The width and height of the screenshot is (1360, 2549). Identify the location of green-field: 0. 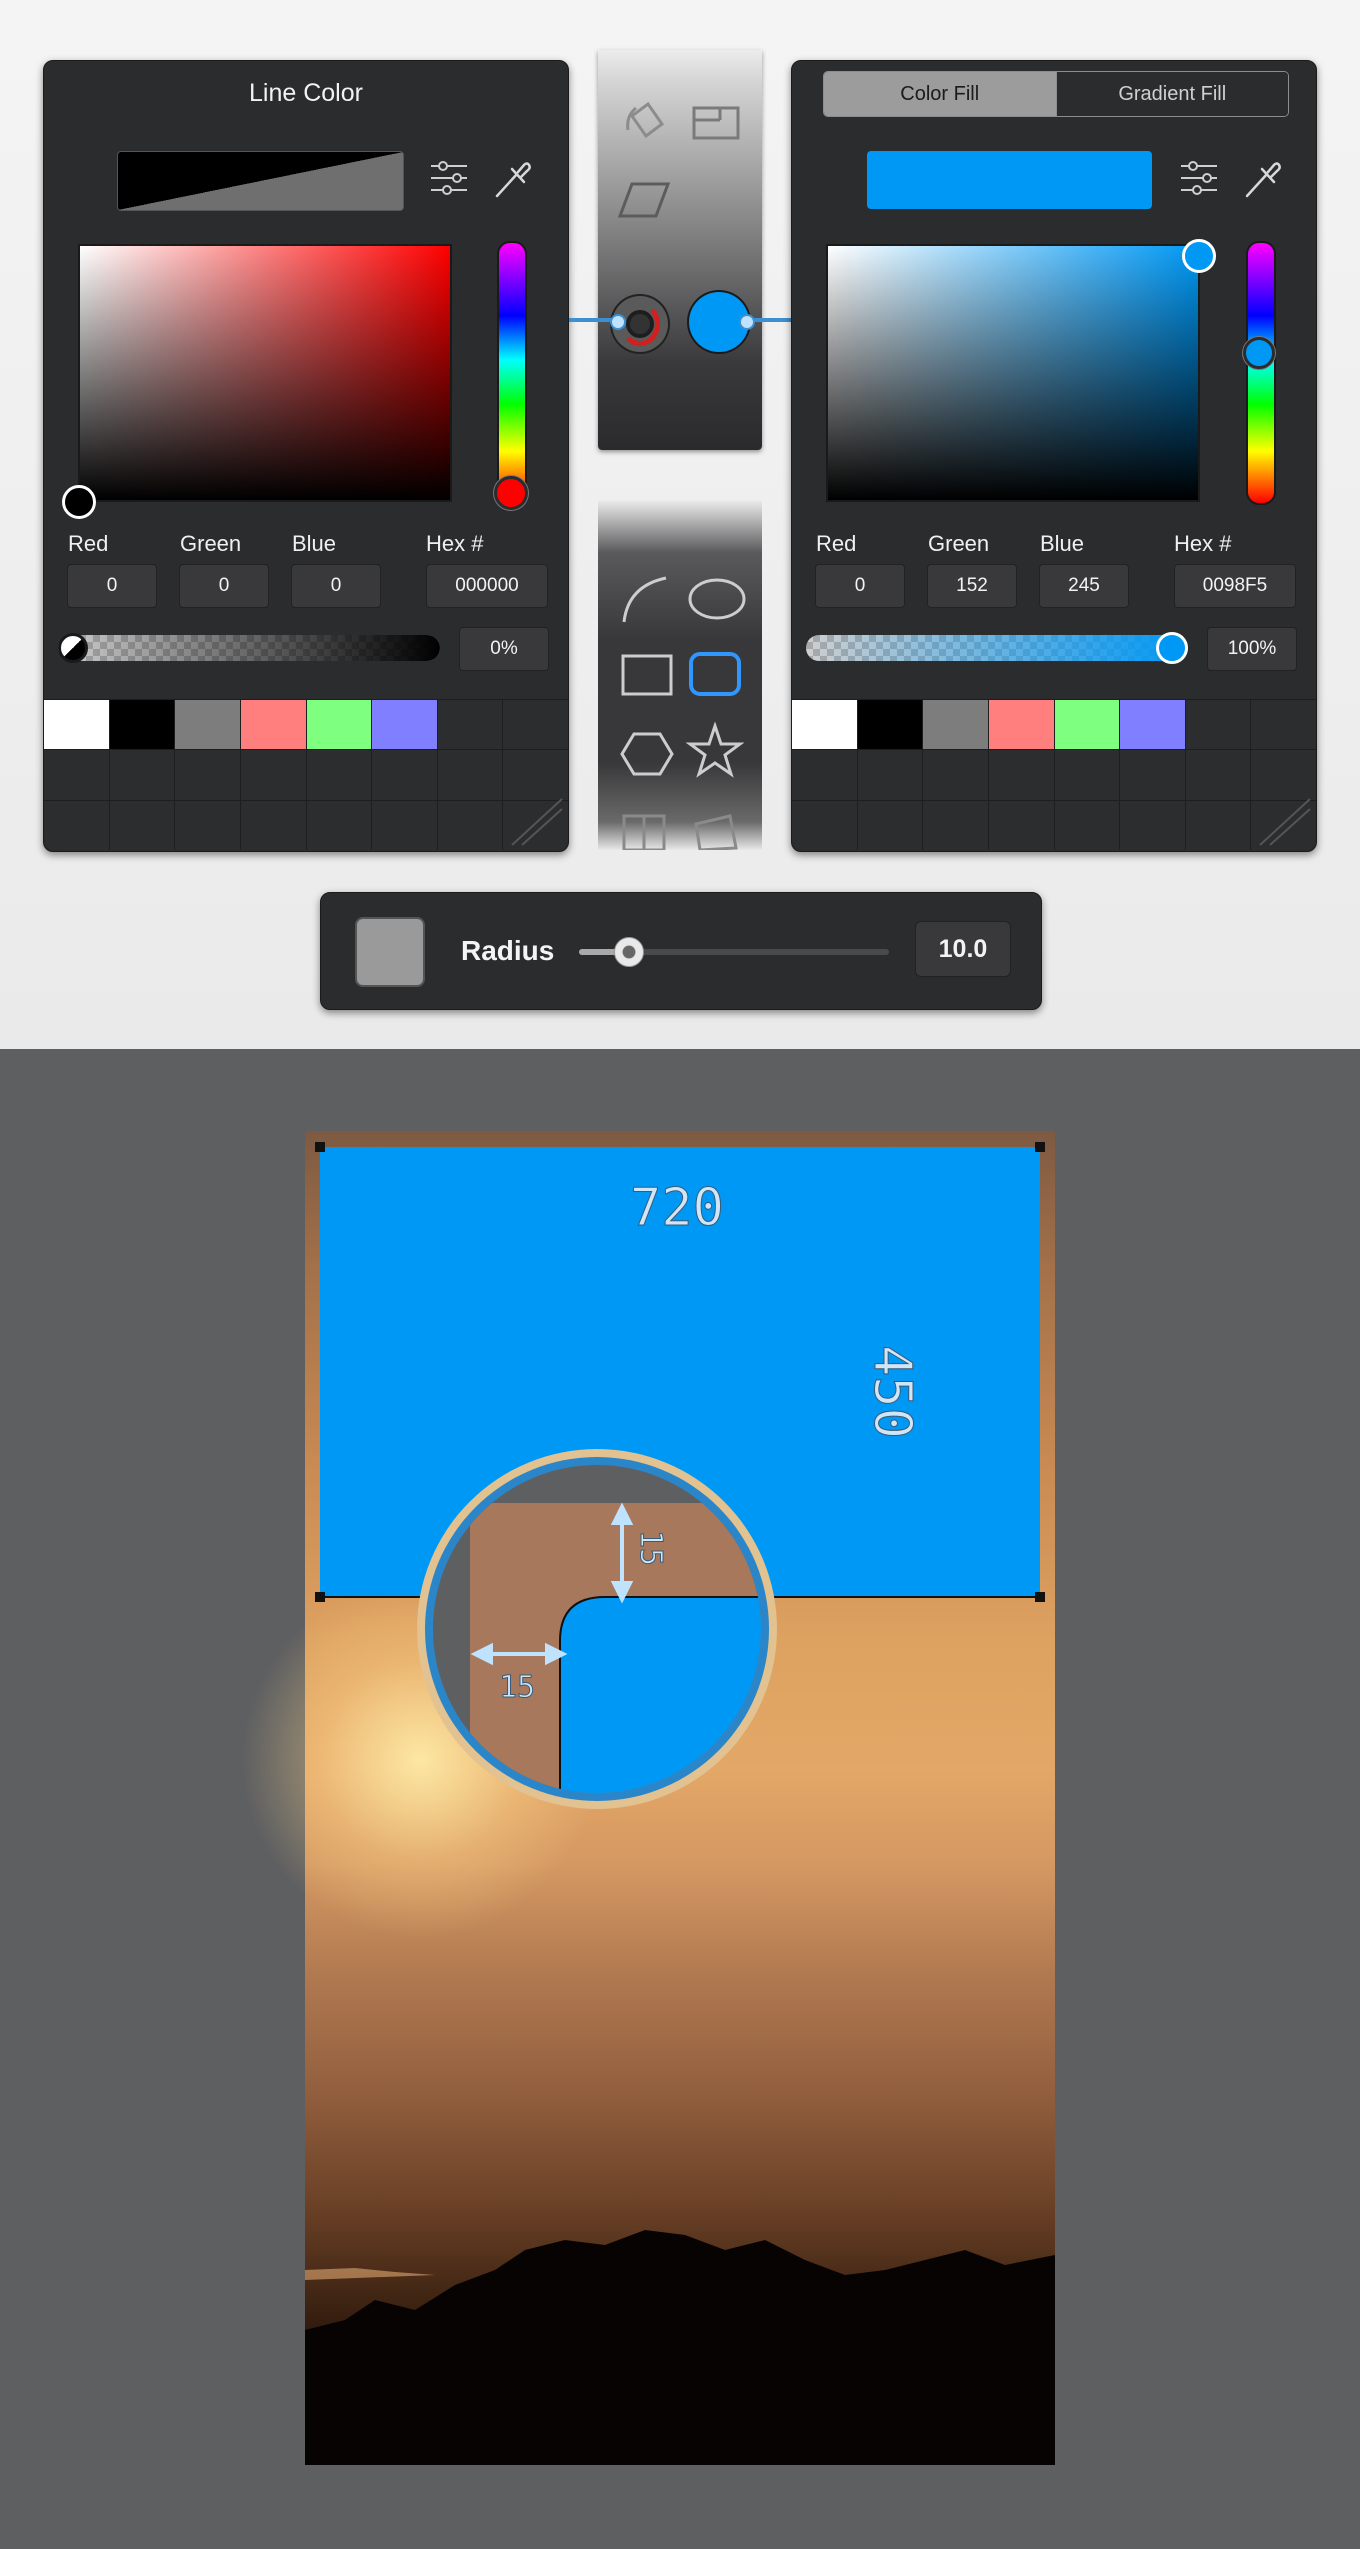
(224, 586).